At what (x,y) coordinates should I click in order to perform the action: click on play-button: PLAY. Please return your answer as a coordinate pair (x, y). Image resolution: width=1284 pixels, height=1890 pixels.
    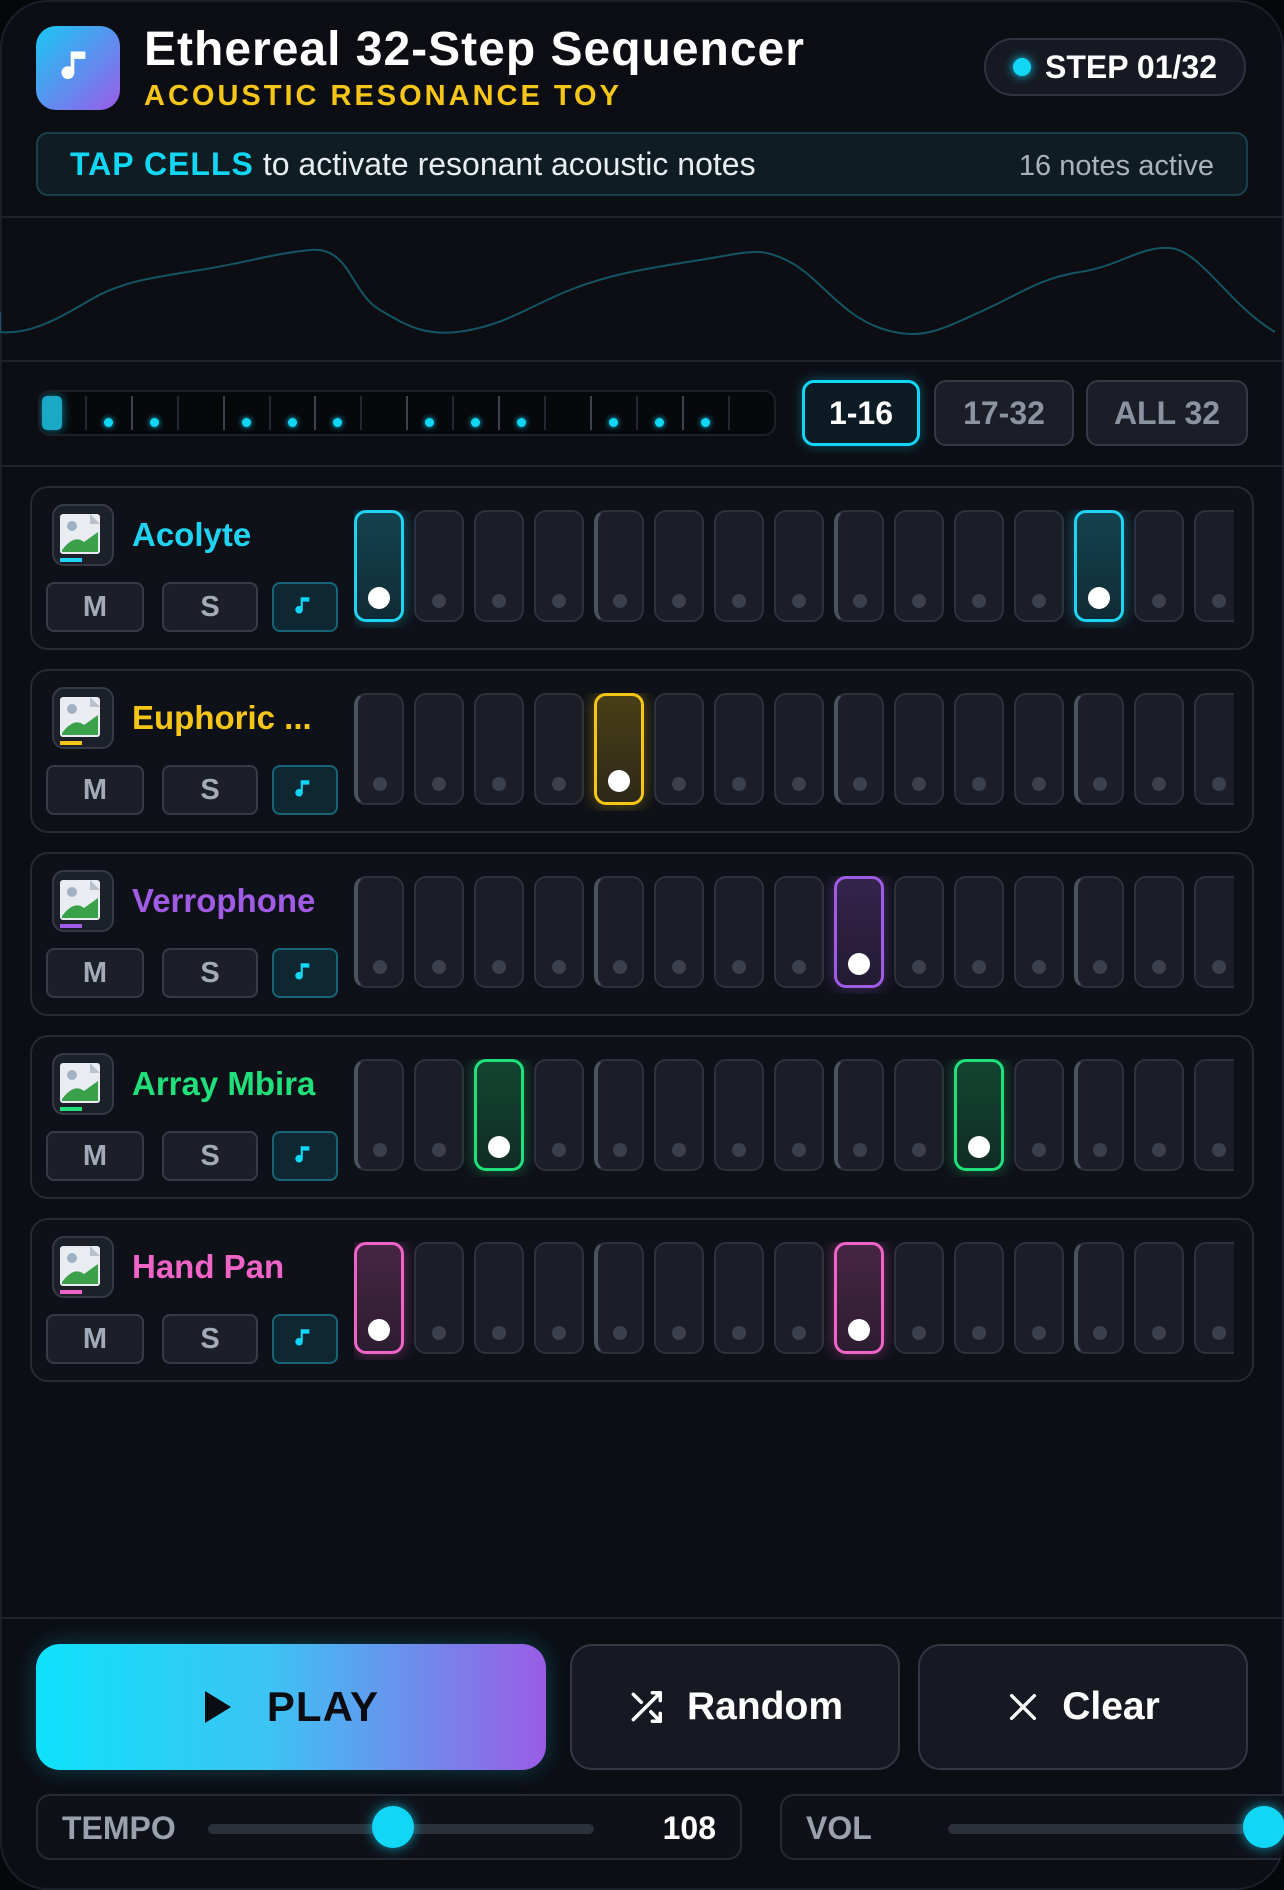
    Looking at the image, I should click on (291, 1707).